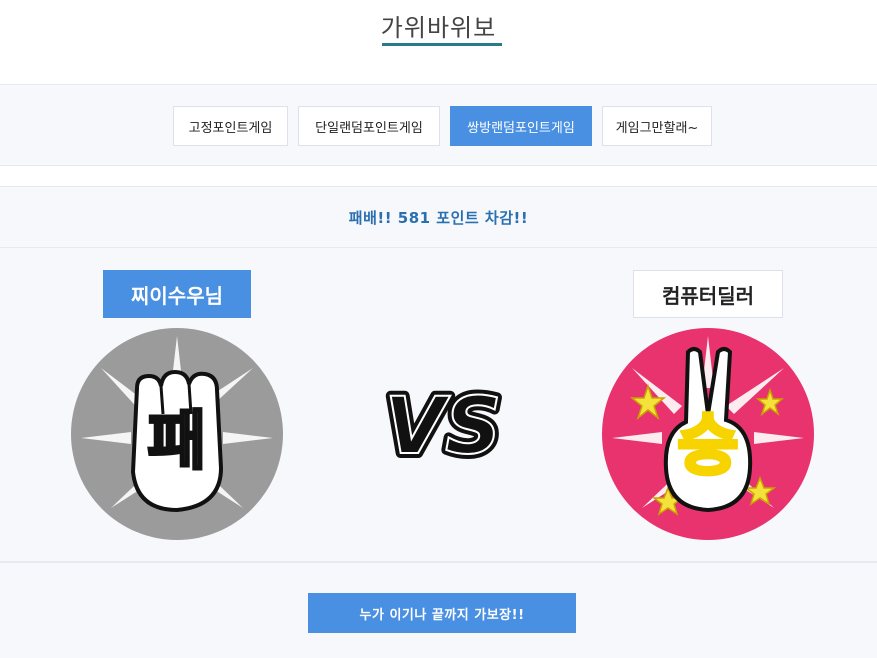 Image resolution: width=877 pixels, height=658 pixels. I want to click on tab-quit-game: 게임그만할래~, so click(657, 126).